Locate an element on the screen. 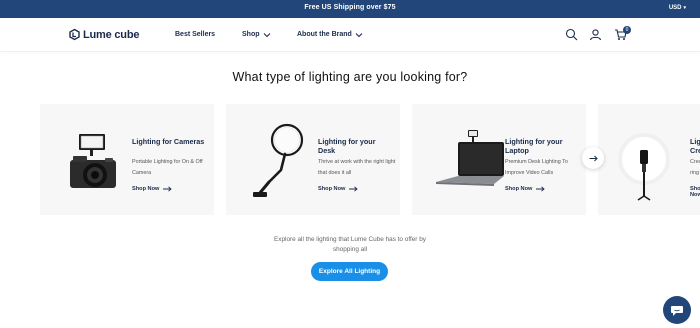 This screenshot has height=328, width=700. currency-selector: USD ▾ is located at coordinates (677, 8).